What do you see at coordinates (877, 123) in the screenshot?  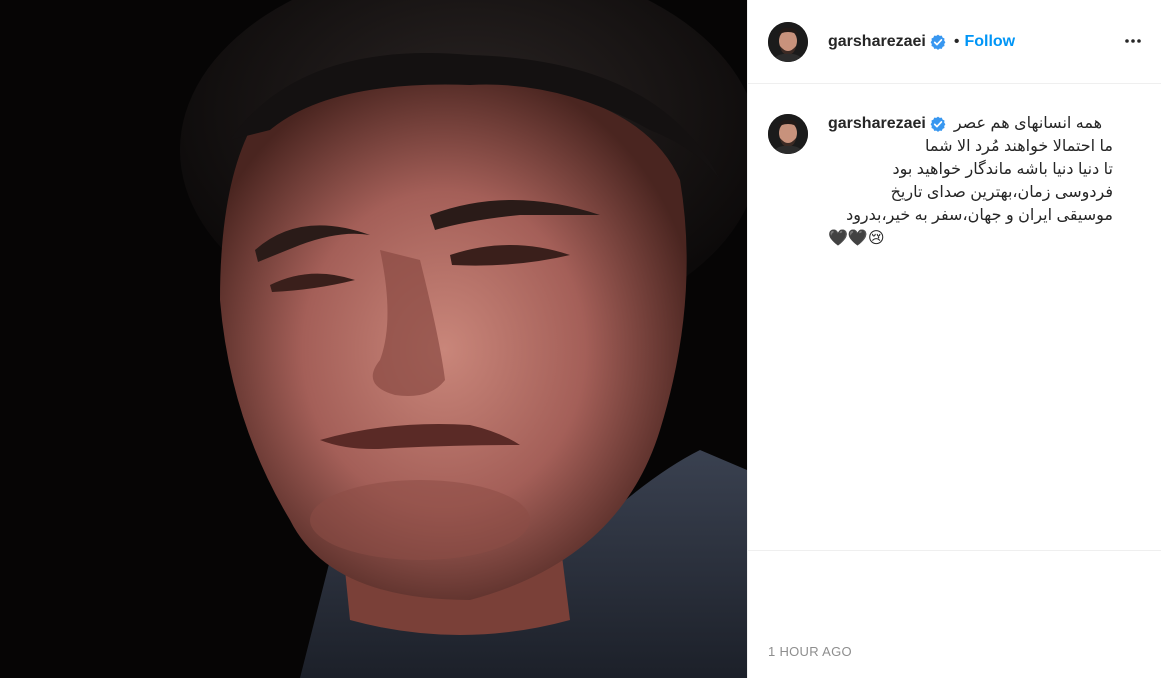 I see `caption-username: garsharezaei` at bounding box center [877, 123].